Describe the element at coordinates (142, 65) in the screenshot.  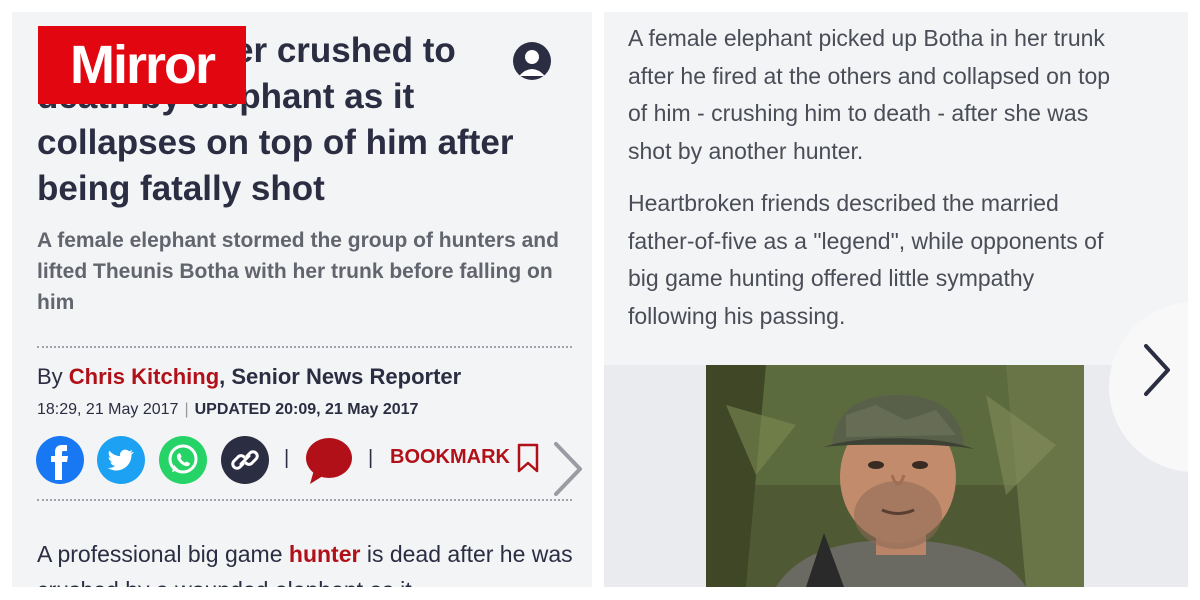
I see `mirror-logo: Mirror` at that location.